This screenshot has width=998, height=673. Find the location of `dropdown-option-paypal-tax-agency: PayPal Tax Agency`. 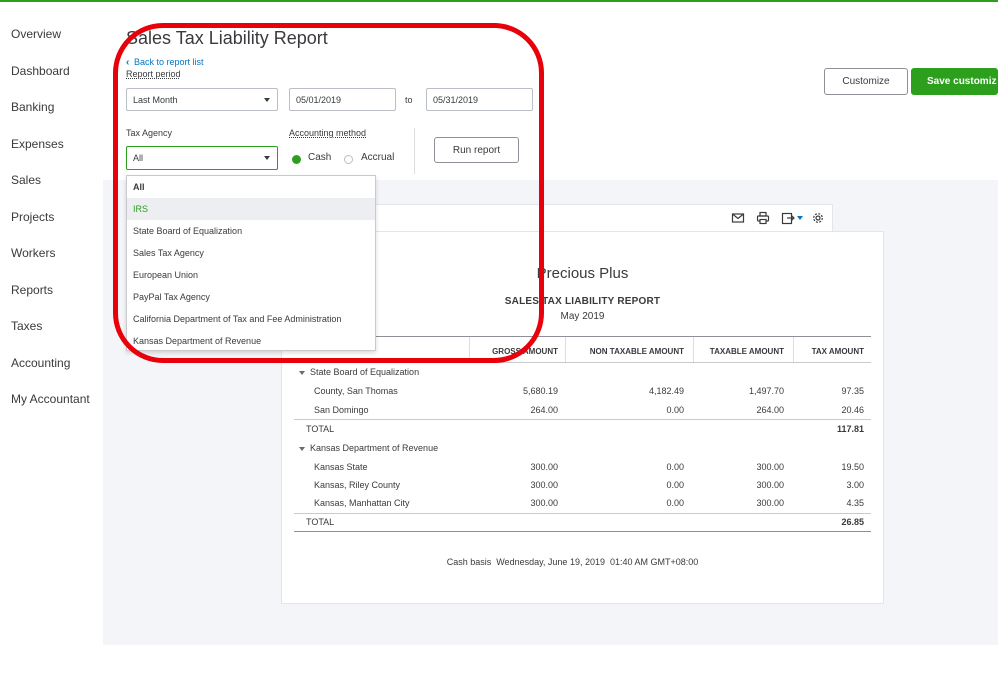

dropdown-option-paypal-tax-agency: PayPal Tax Agency is located at coordinates (251, 297).